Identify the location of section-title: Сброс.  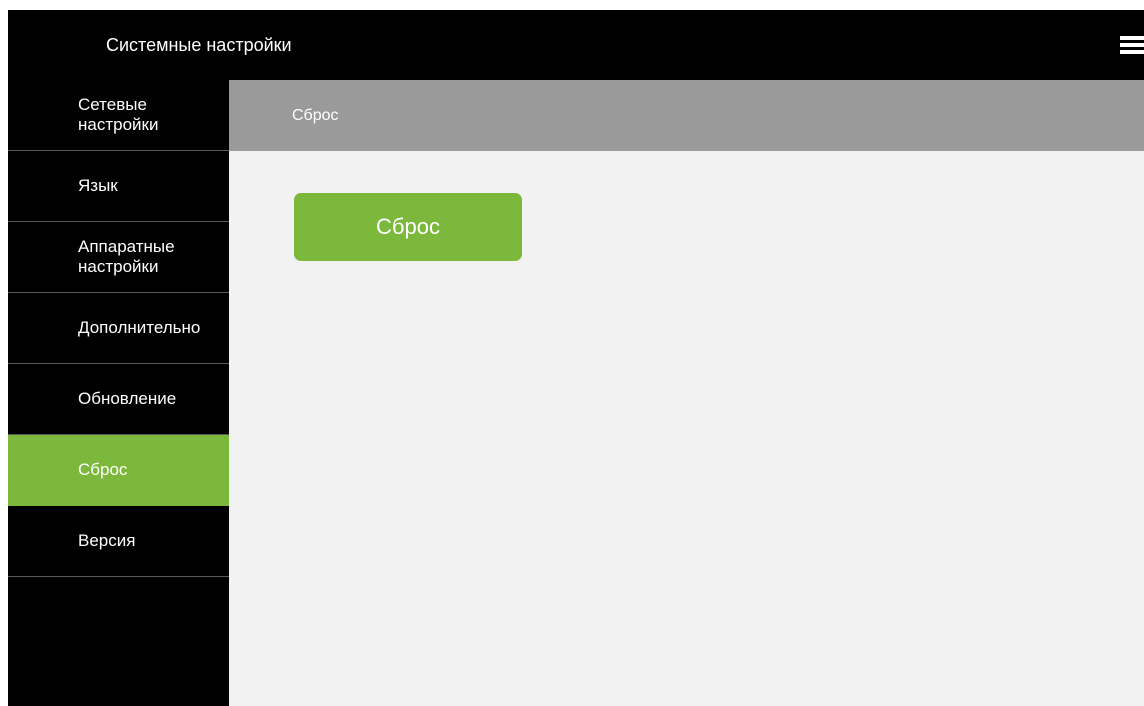
(315, 115).